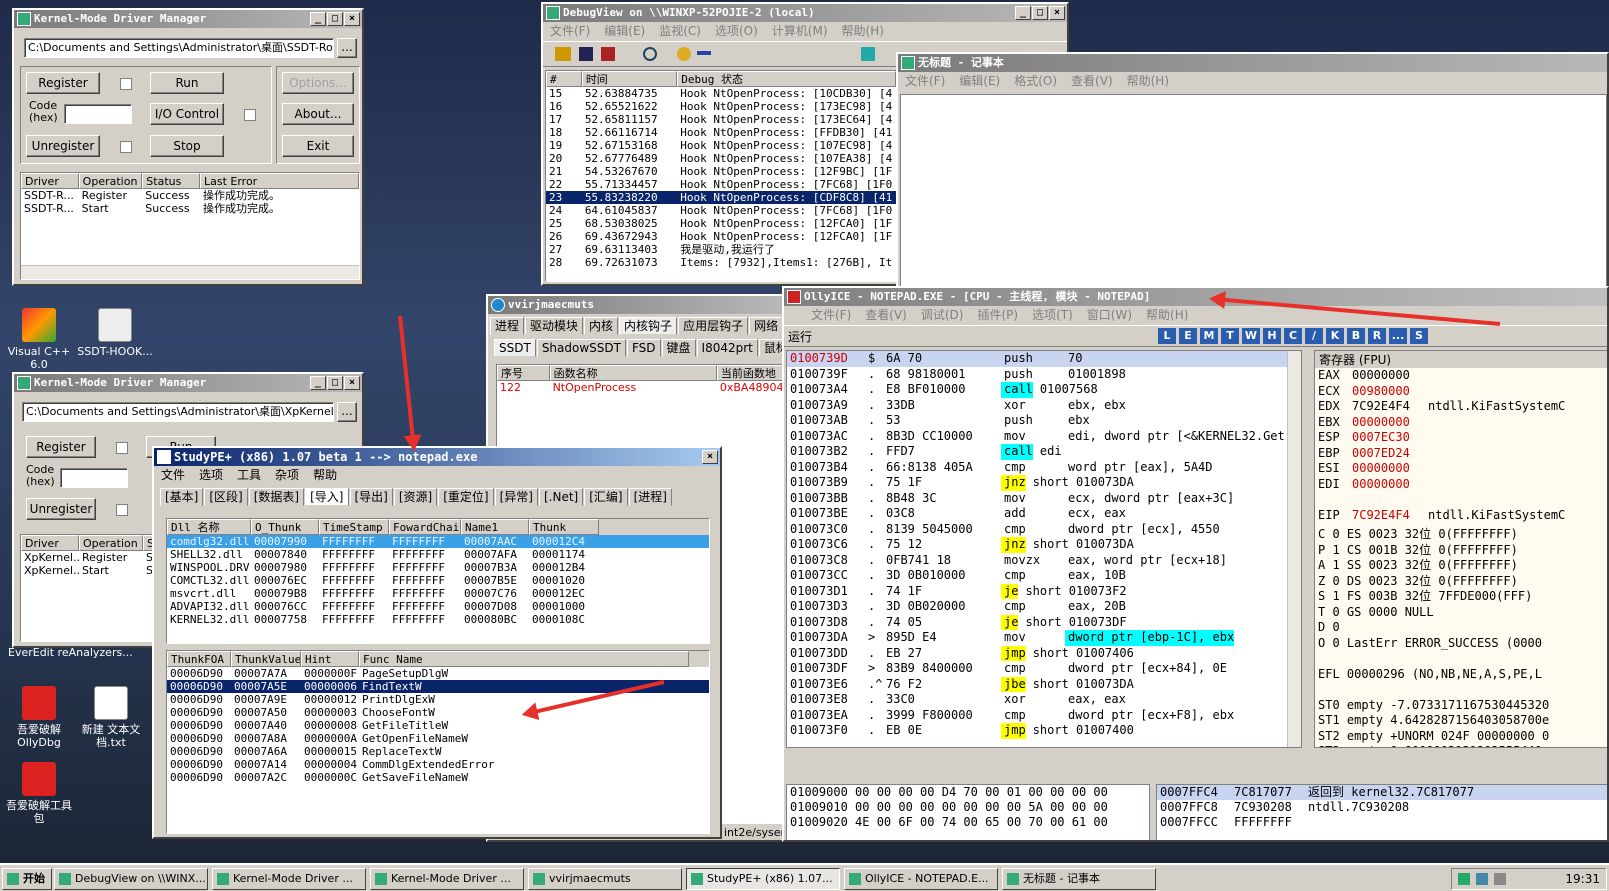 The height and width of the screenshot is (891, 1609). I want to click on menu-file: 文件, so click(173, 475).